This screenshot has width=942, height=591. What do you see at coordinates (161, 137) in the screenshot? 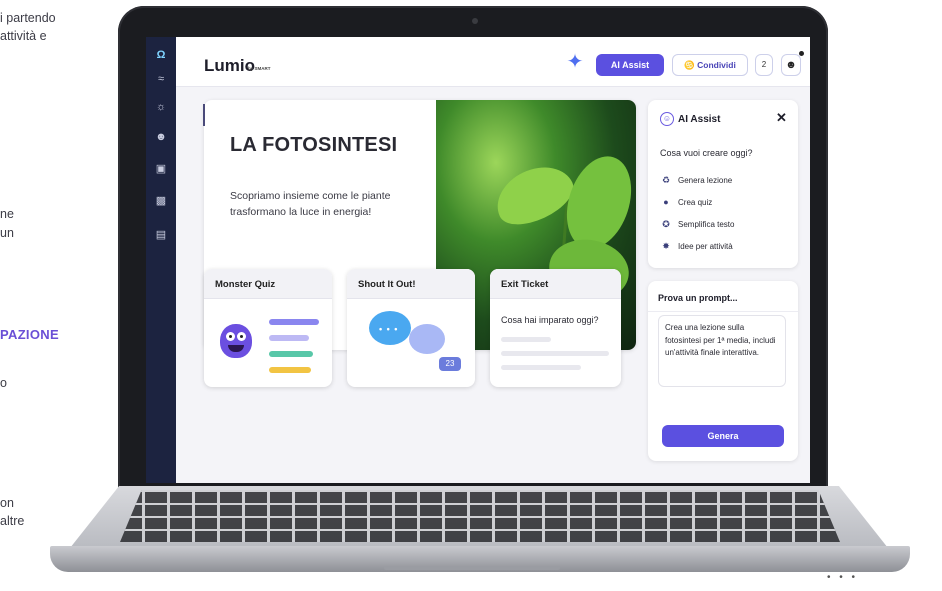
I see `people-icon: ☻` at bounding box center [161, 137].